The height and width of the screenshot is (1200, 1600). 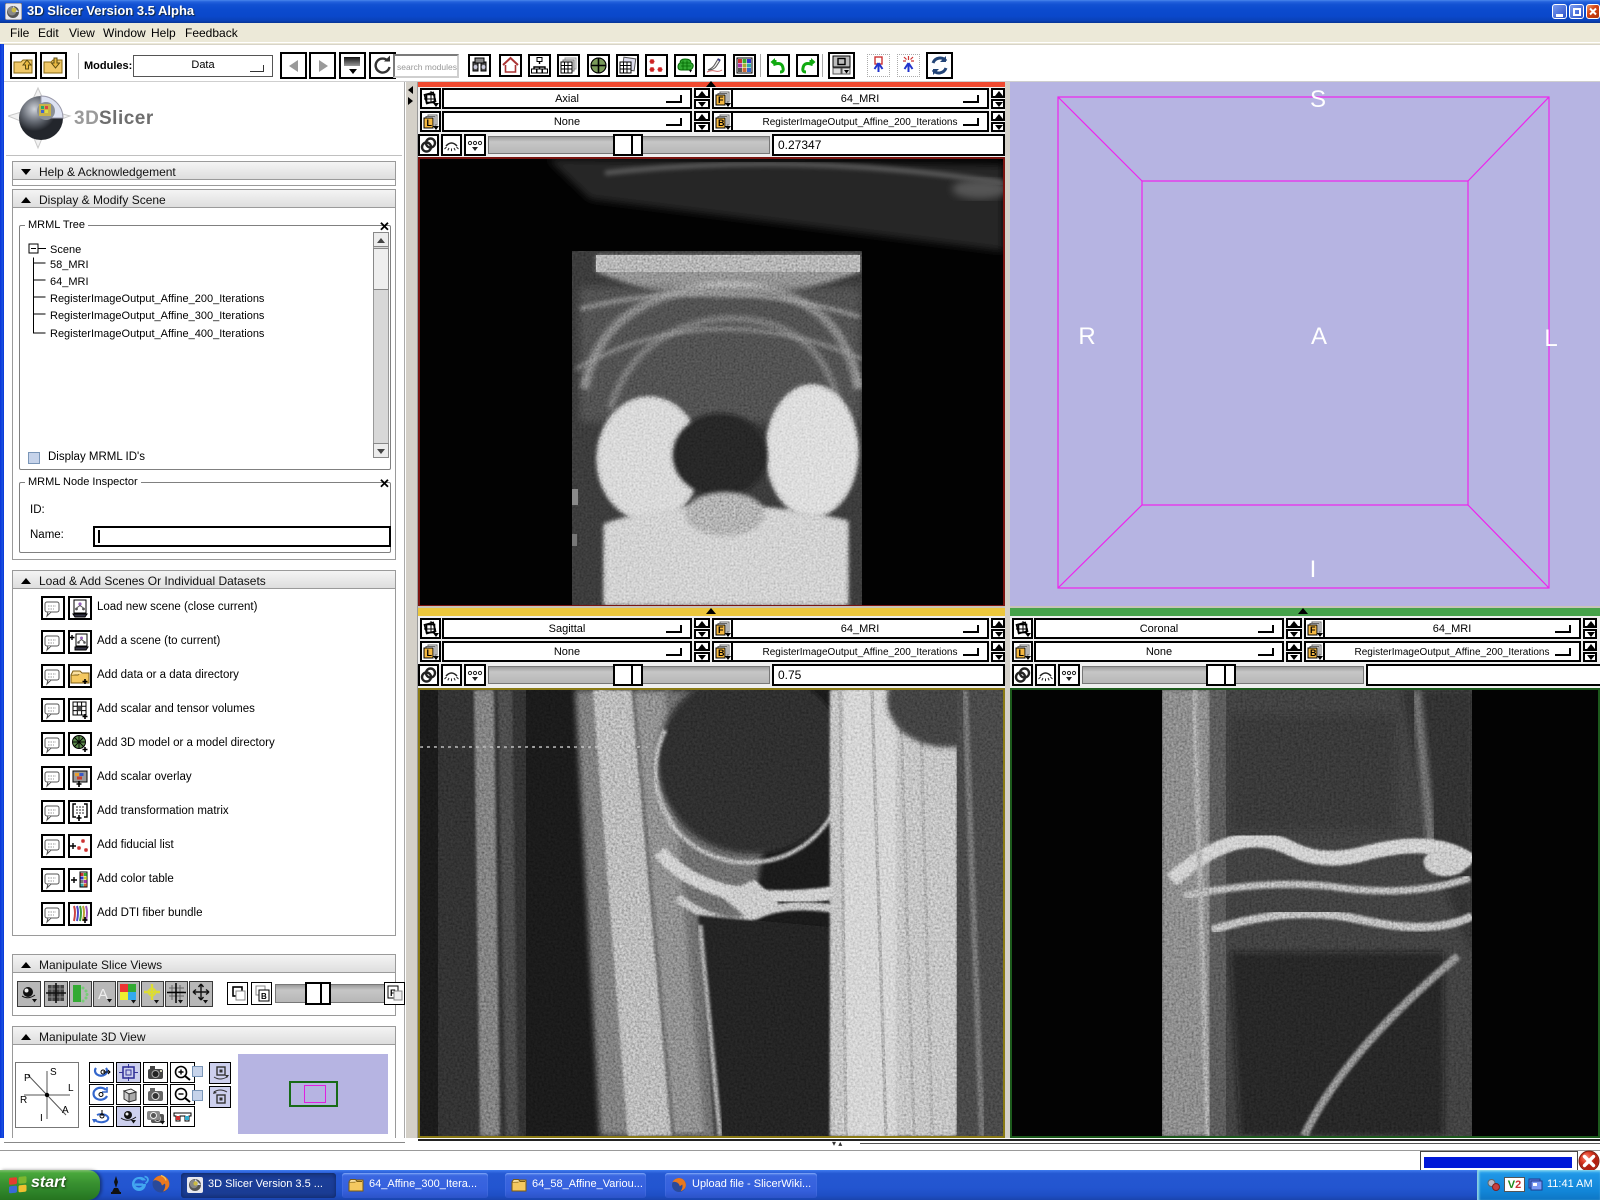 I want to click on svg-text: Scene, so click(x=65, y=250).